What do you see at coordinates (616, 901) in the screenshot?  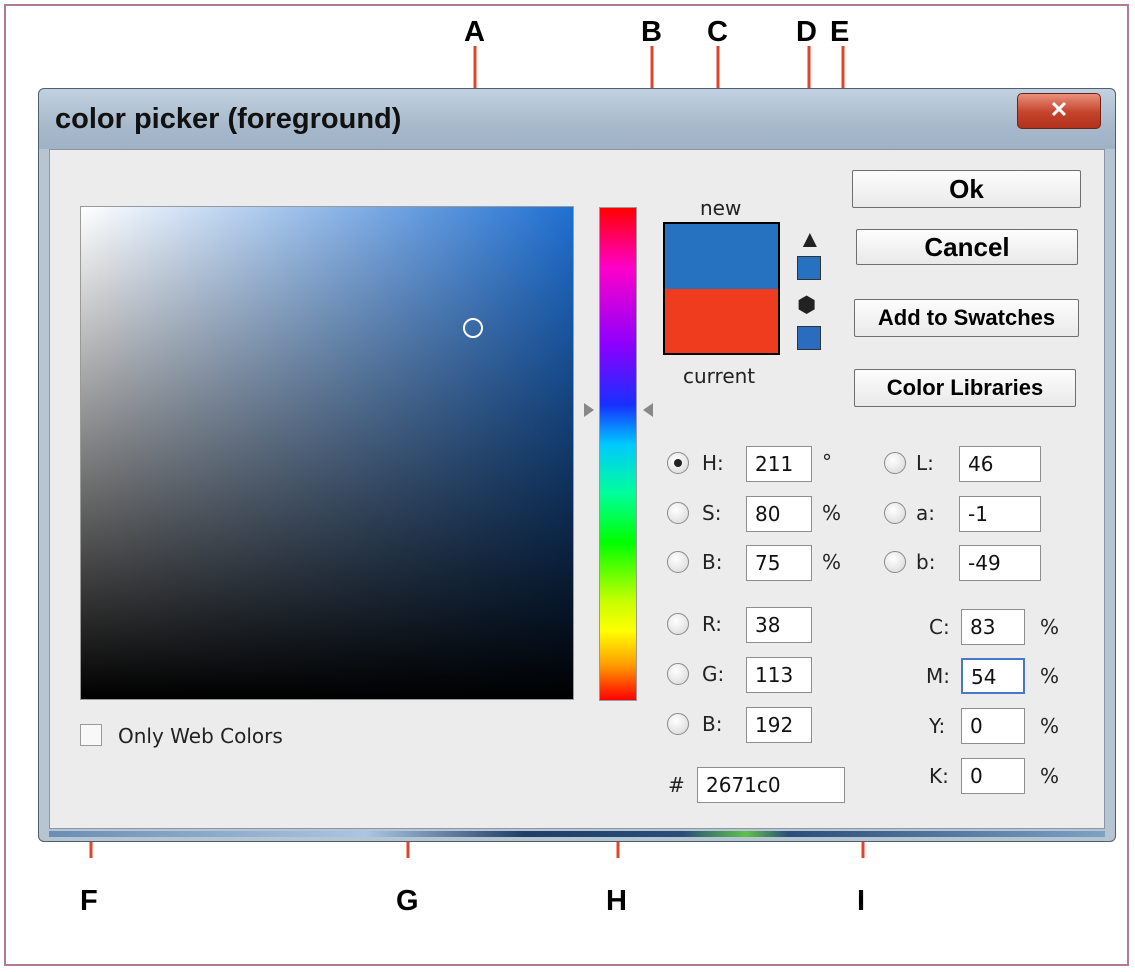 I see `callout-h: H` at bounding box center [616, 901].